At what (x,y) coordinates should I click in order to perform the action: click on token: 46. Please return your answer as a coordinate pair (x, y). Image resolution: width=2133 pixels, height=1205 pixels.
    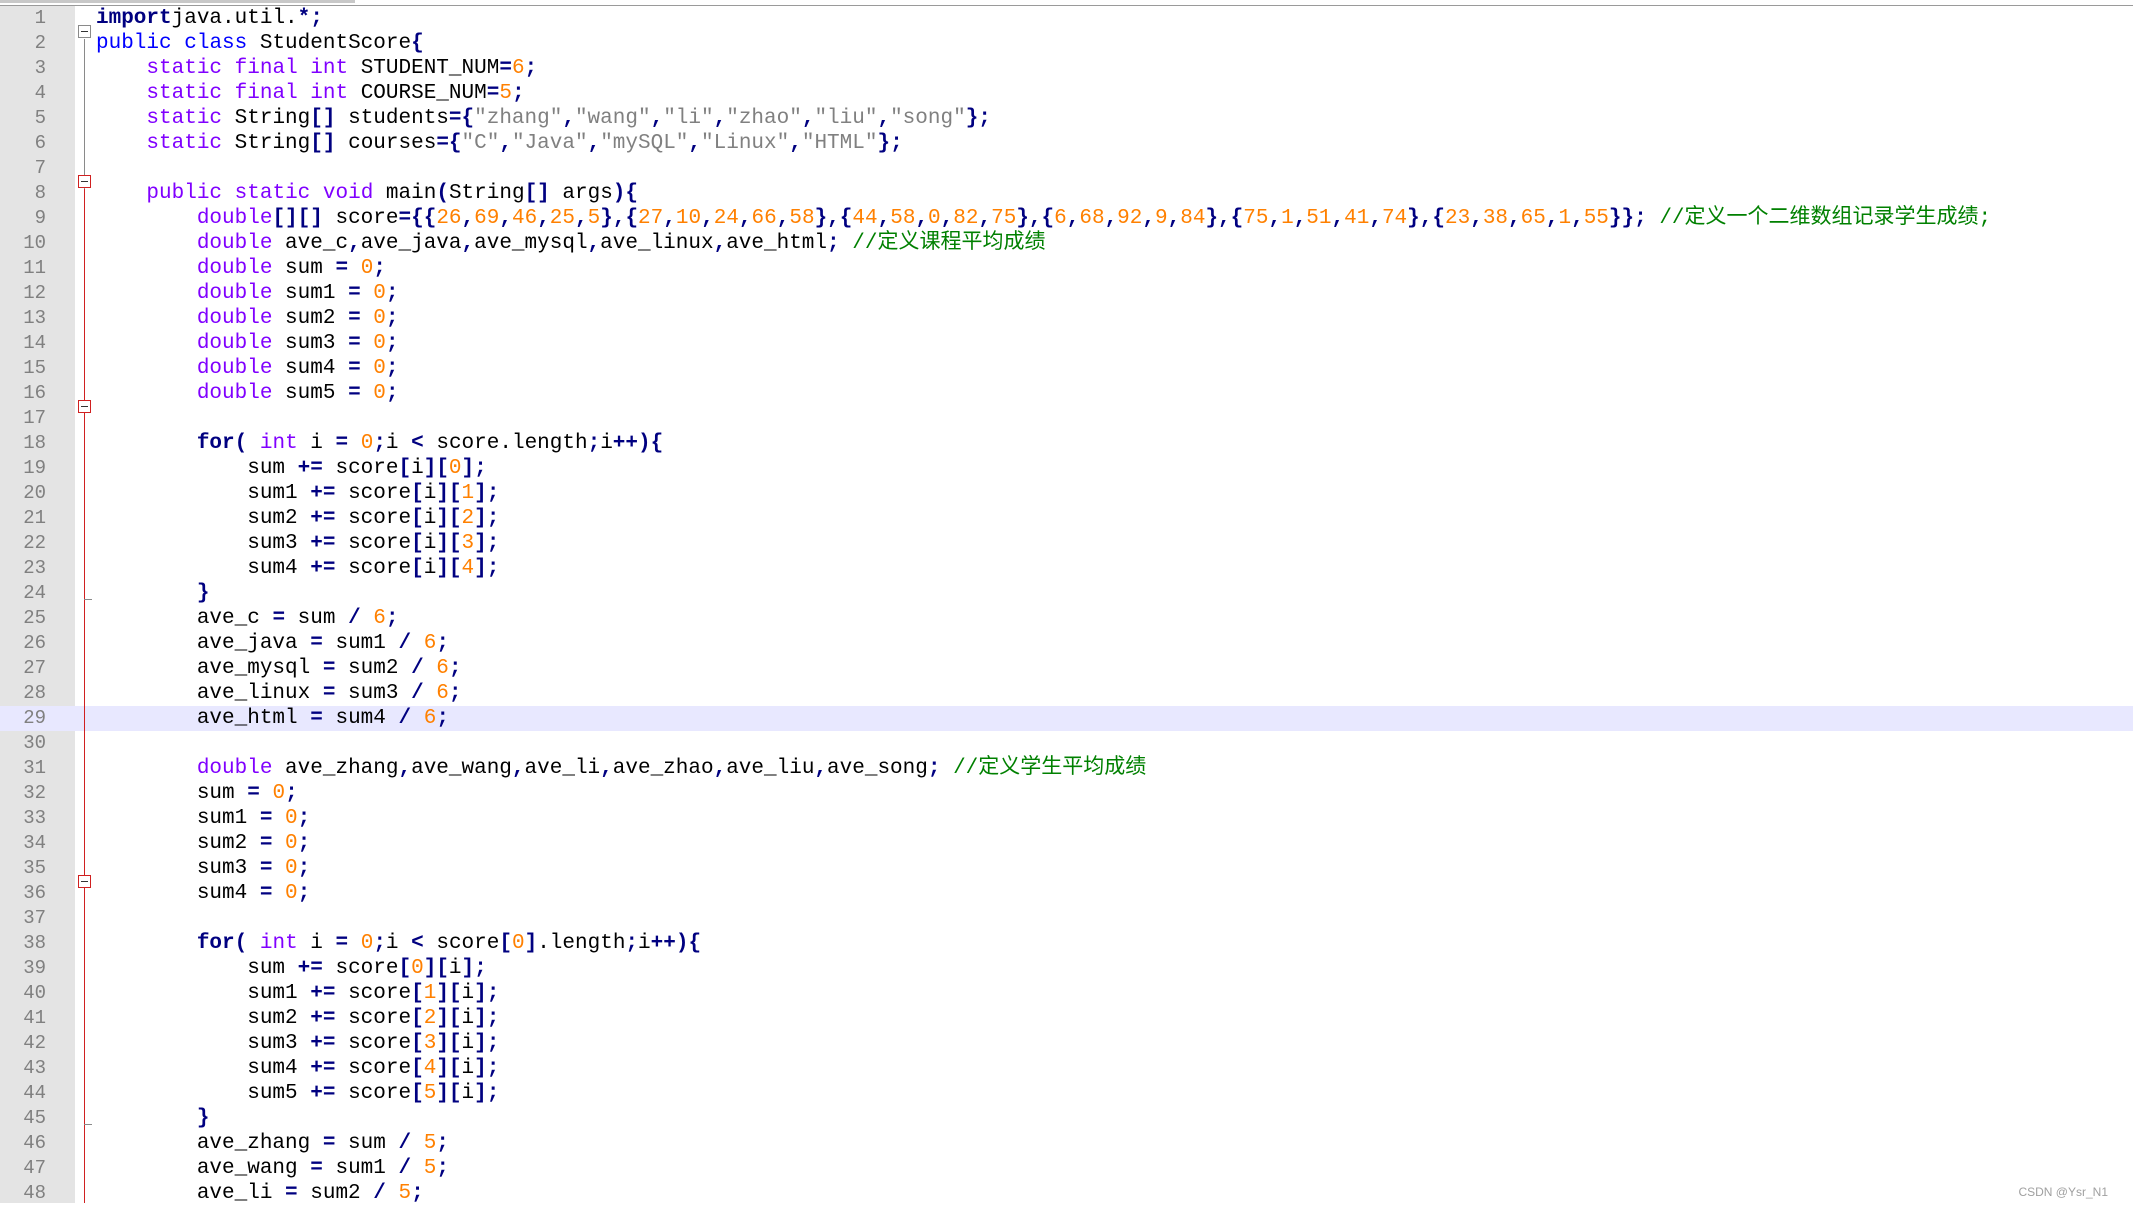
    Looking at the image, I should click on (524, 218).